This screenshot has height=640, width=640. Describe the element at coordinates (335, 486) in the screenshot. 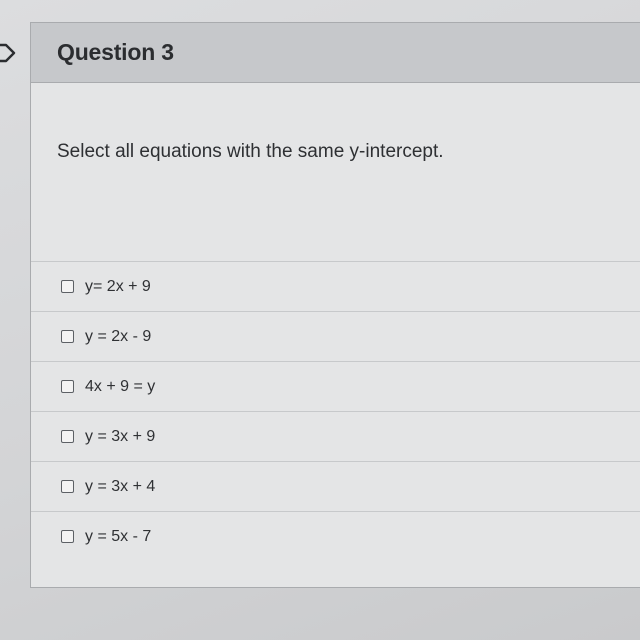

I see `answer-option: y = 3x + 4` at that location.